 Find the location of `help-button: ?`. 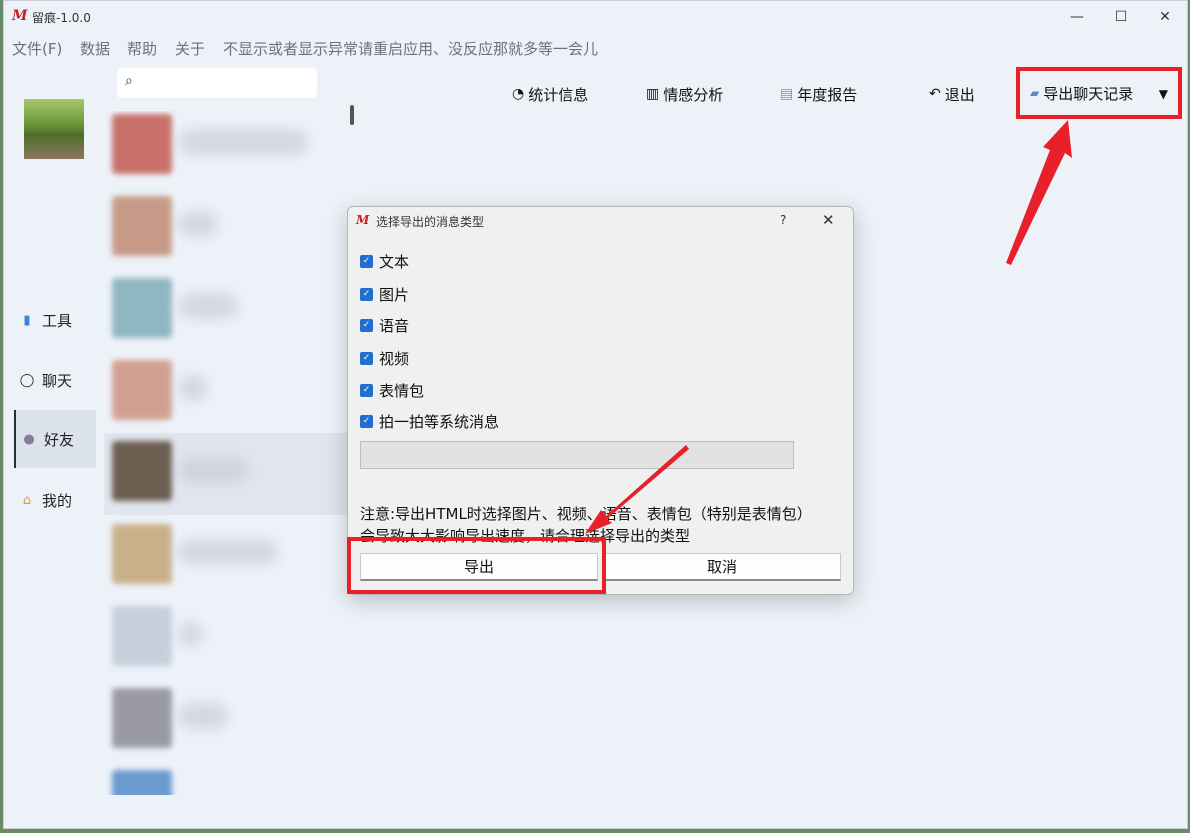

help-button: ? is located at coordinates (783, 220).